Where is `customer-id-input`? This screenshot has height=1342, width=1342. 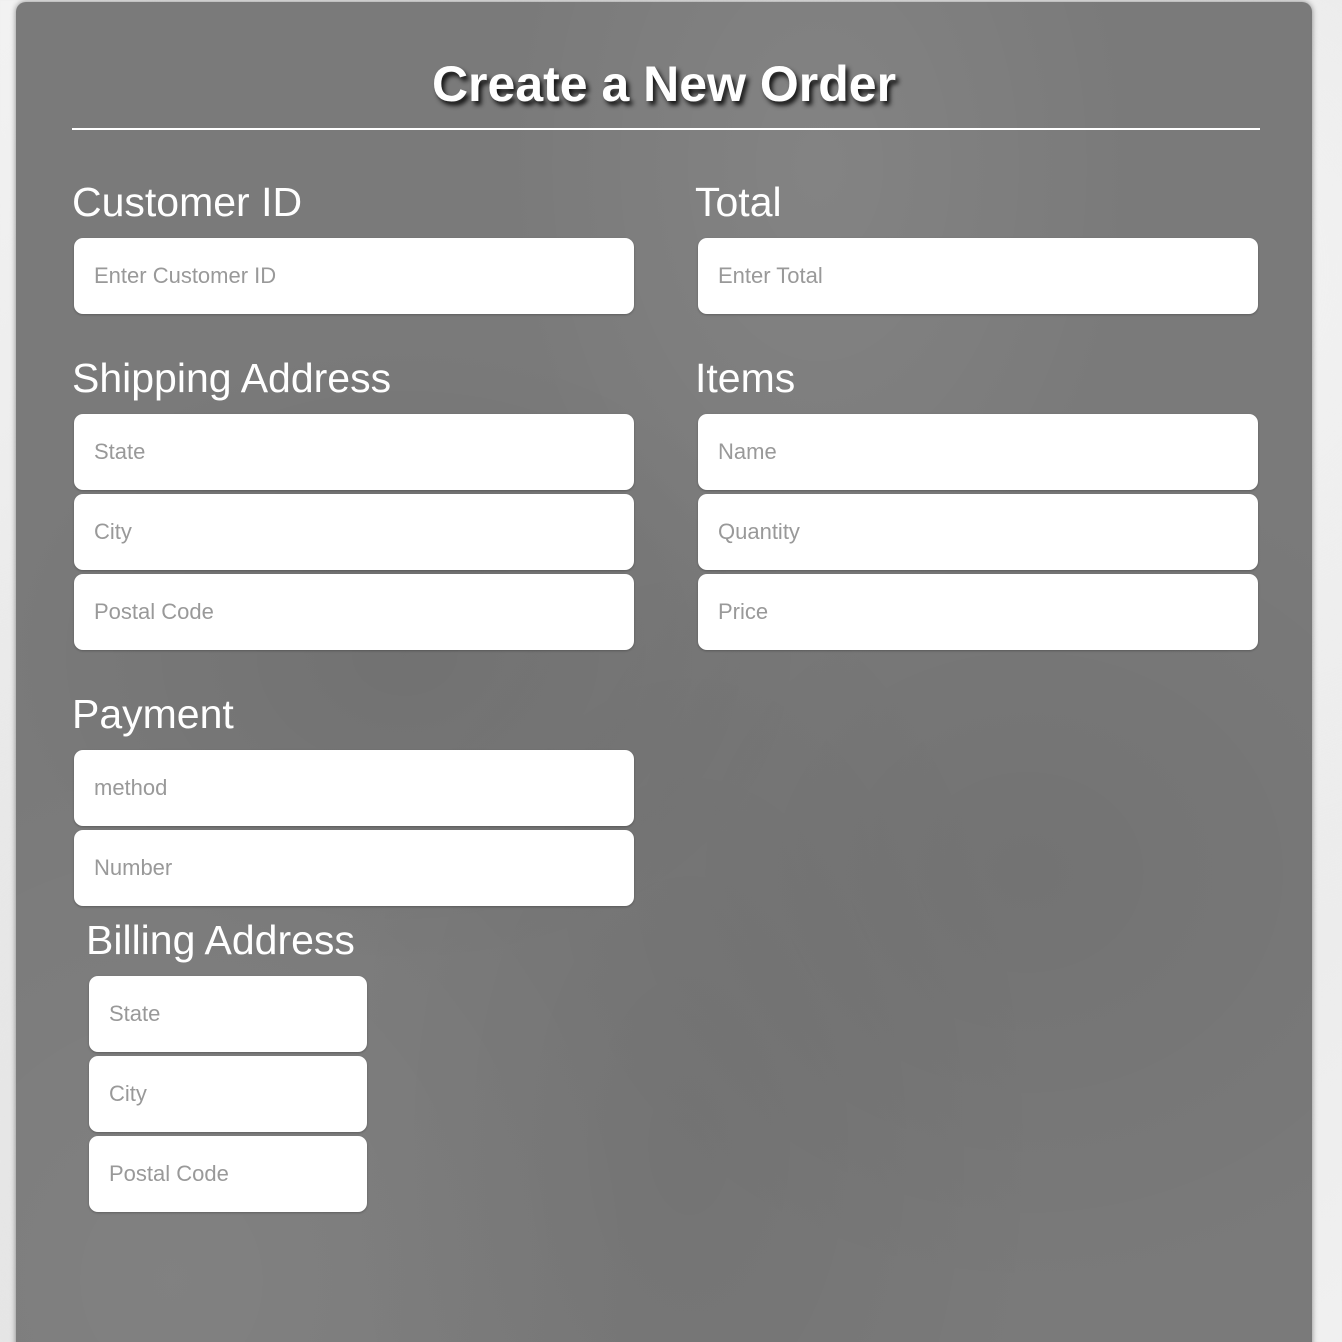 customer-id-input is located at coordinates (354, 276).